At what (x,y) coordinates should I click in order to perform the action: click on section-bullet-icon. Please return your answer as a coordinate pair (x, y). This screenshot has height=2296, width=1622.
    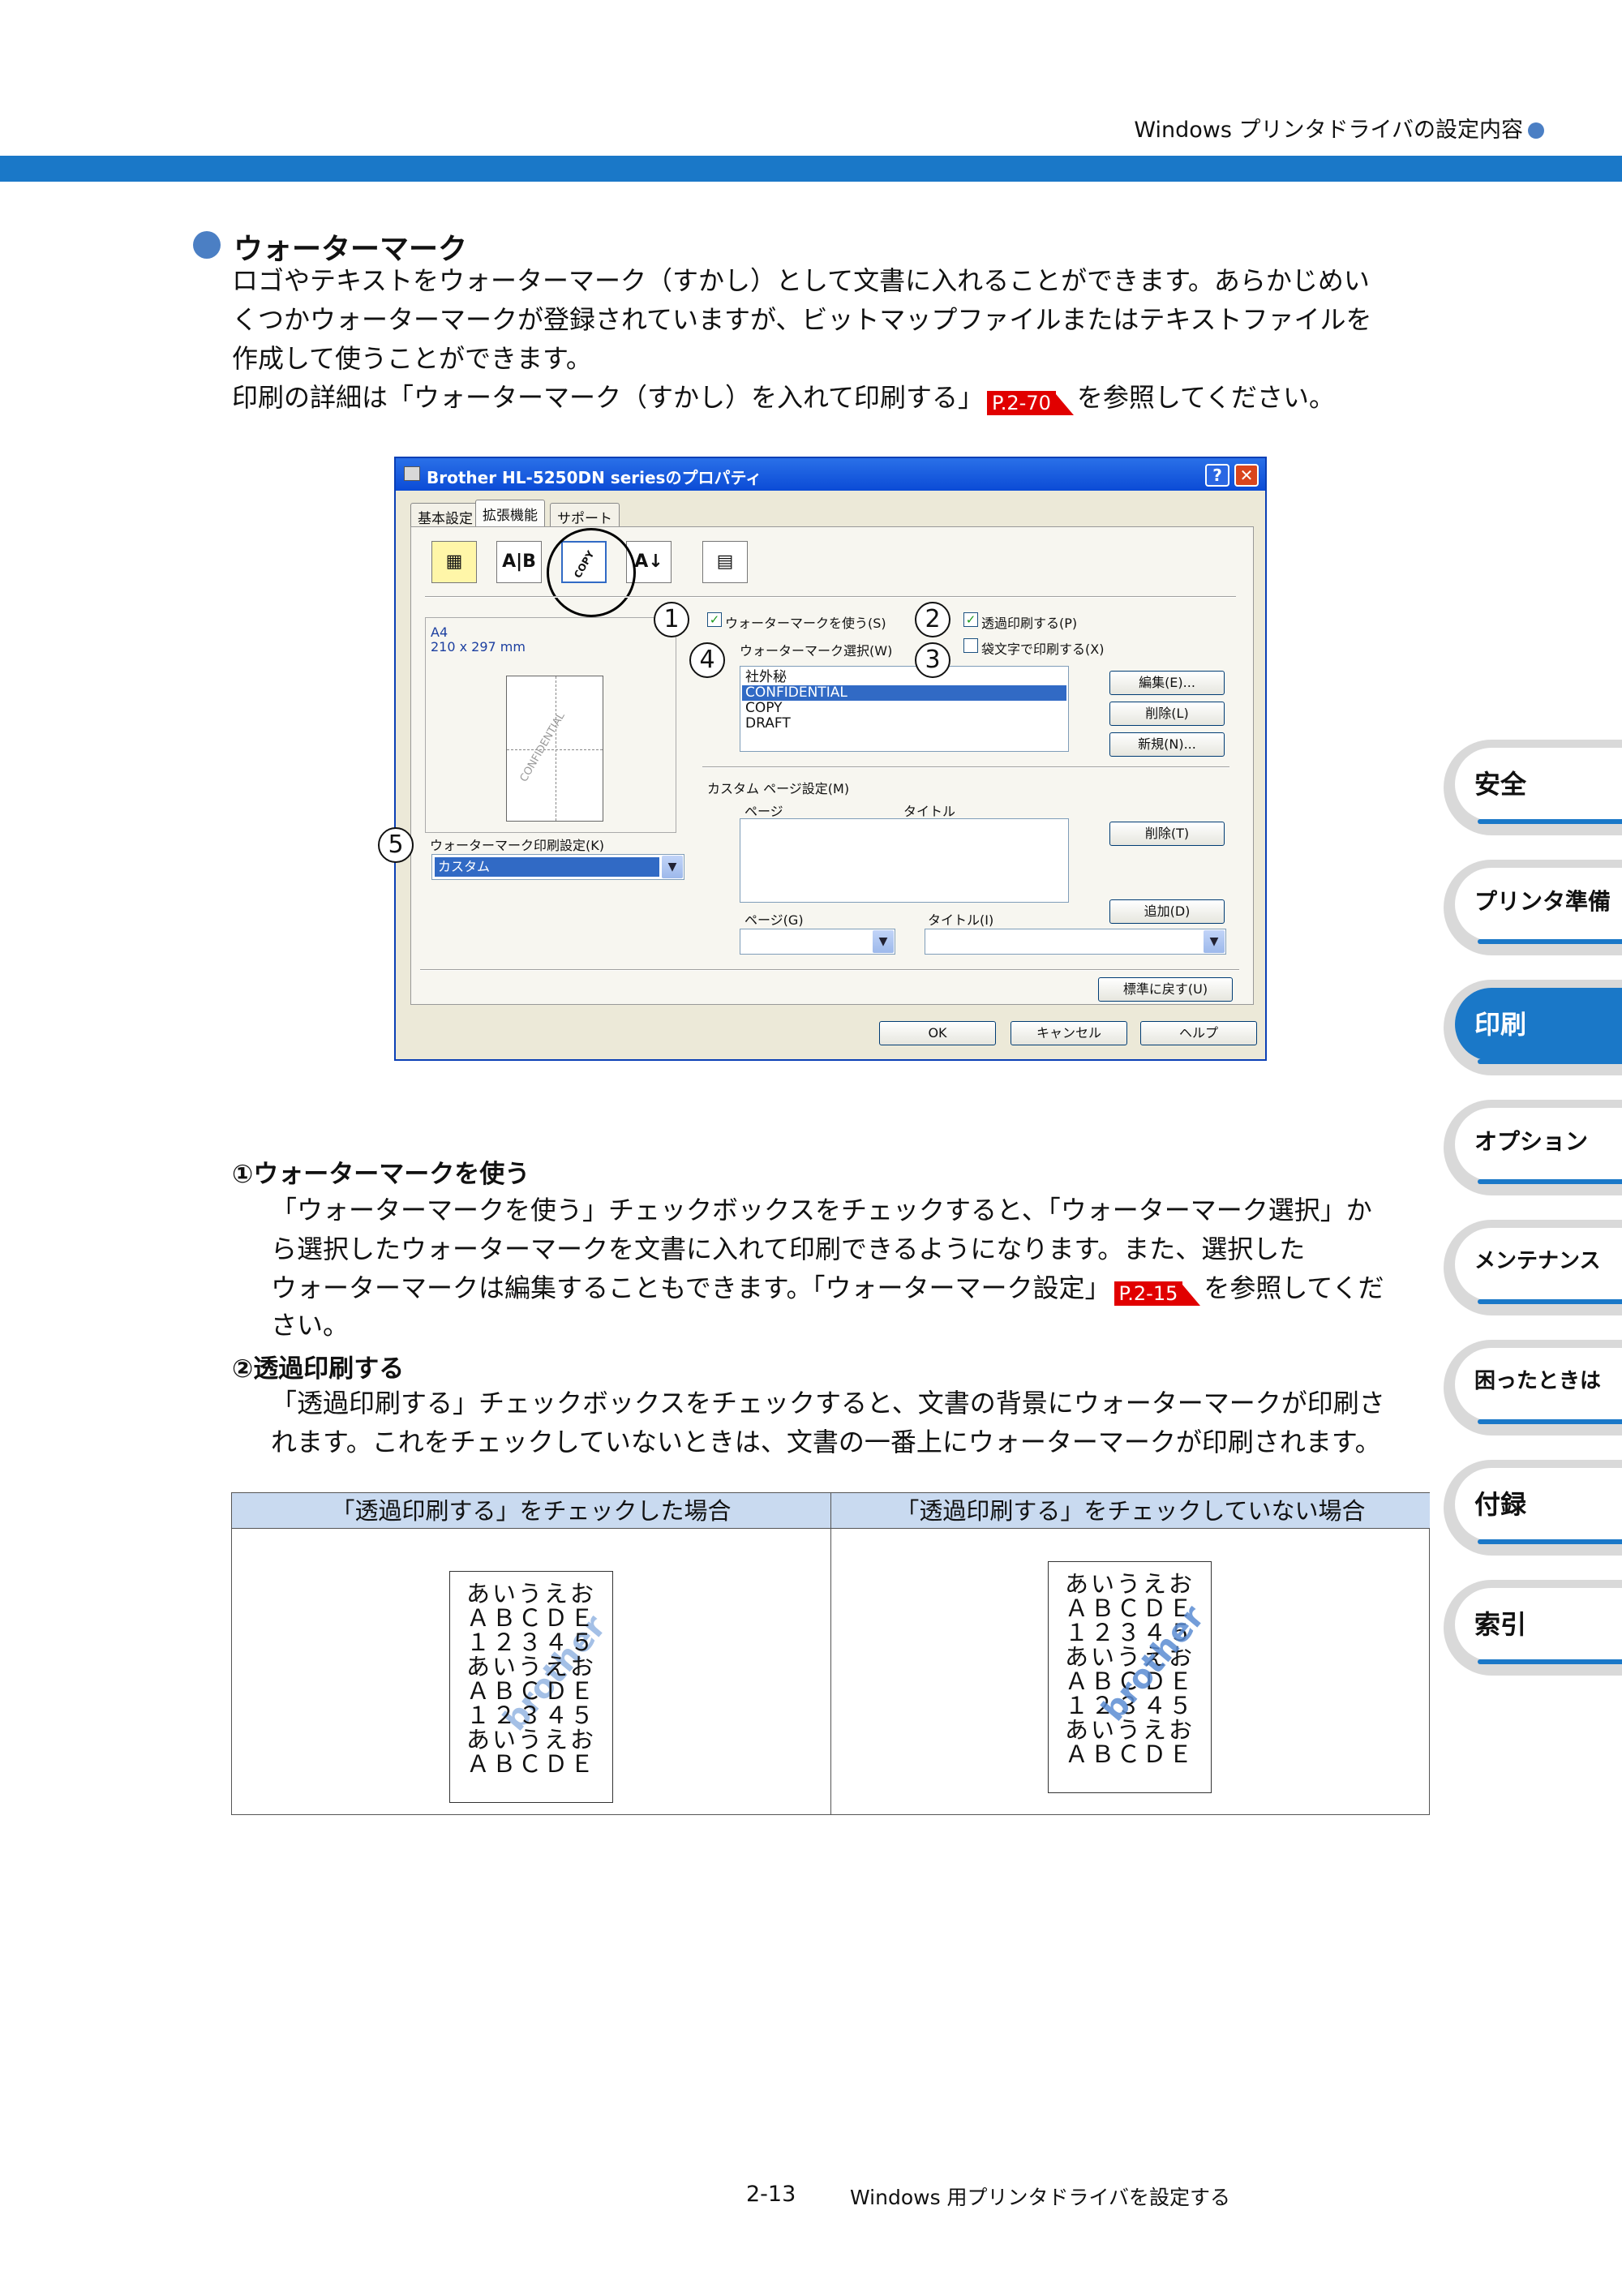
    Looking at the image, I should click on (207, 245).